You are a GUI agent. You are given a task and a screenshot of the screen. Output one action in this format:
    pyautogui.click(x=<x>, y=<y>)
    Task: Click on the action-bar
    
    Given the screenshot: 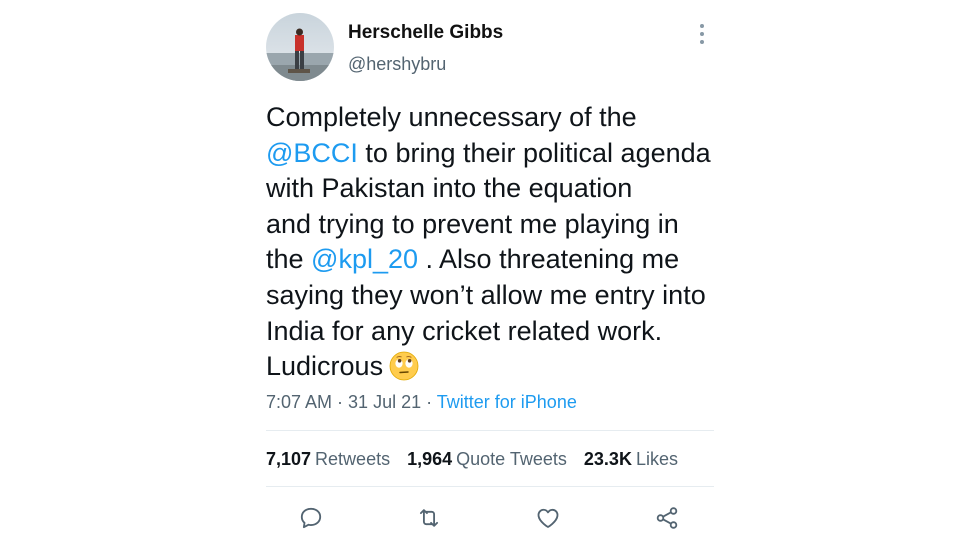 What is the action you would take?
    pyautogui.click(x=485, y=519)
    